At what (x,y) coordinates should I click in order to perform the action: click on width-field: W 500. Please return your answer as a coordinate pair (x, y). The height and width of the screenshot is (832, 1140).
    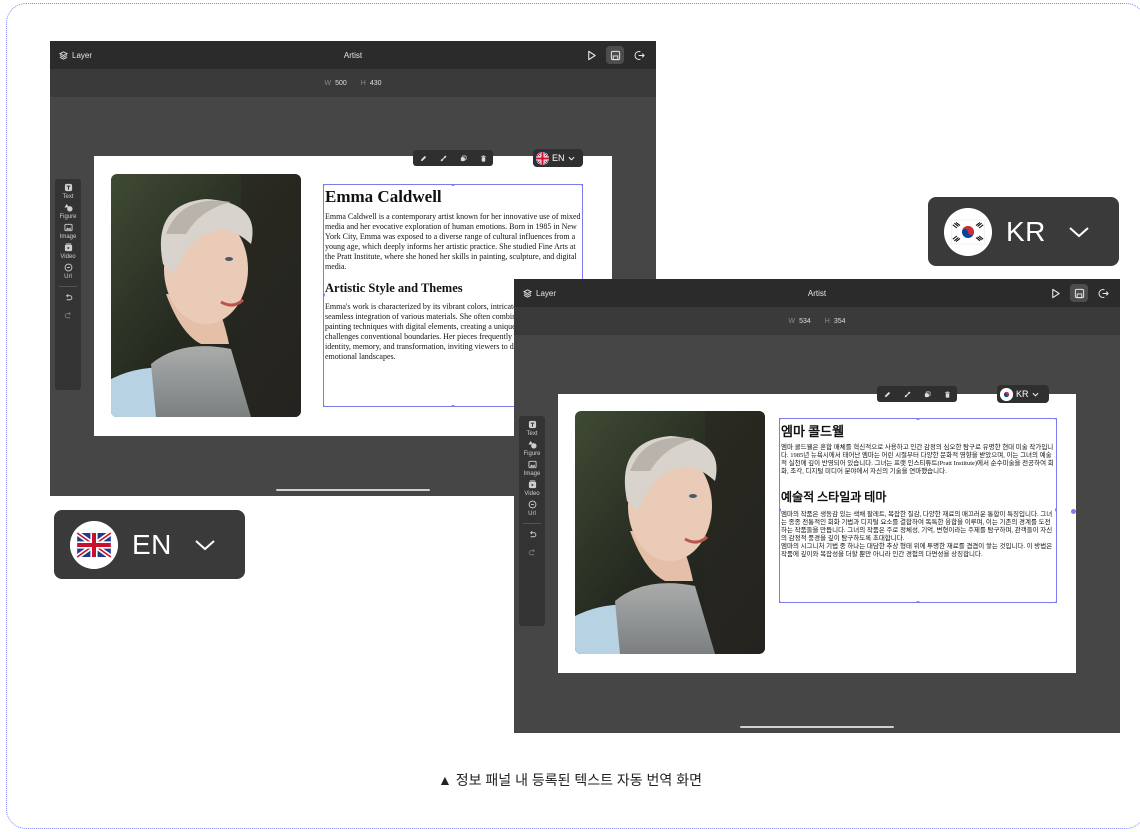
    Looking at the image, I should click on (335, 83).